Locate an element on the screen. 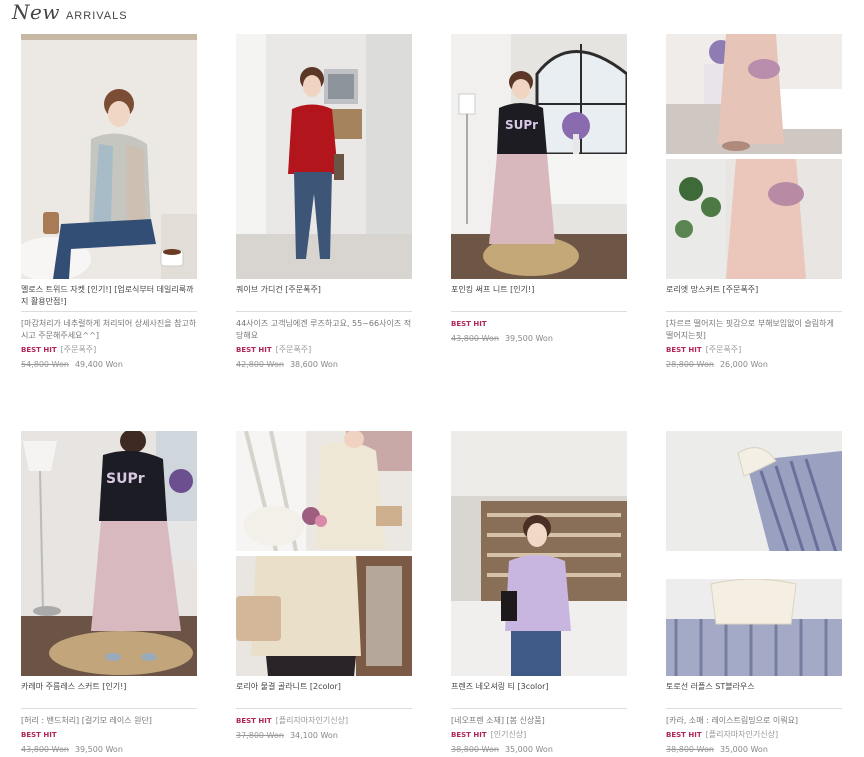 The height and width of the screenshot is (757, 864). price-row: 54,800 Won 49,400 Won is located at coordinates (109, 365).